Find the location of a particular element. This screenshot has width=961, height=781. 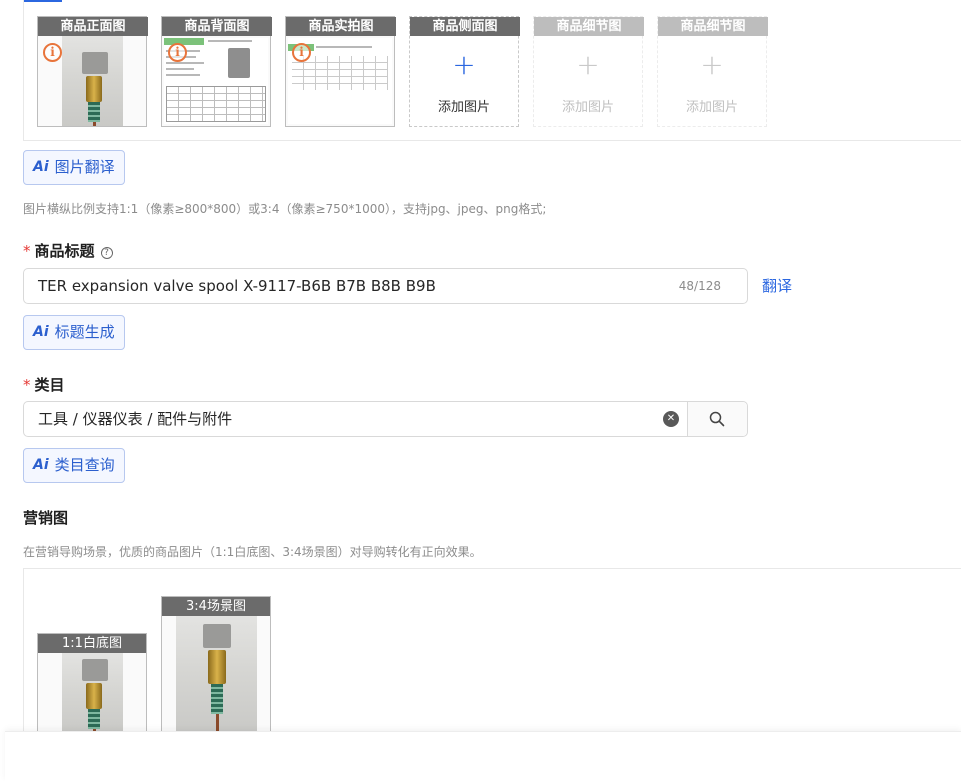

slot-label: 3:4场景图 is located at coordinates (216, 606).